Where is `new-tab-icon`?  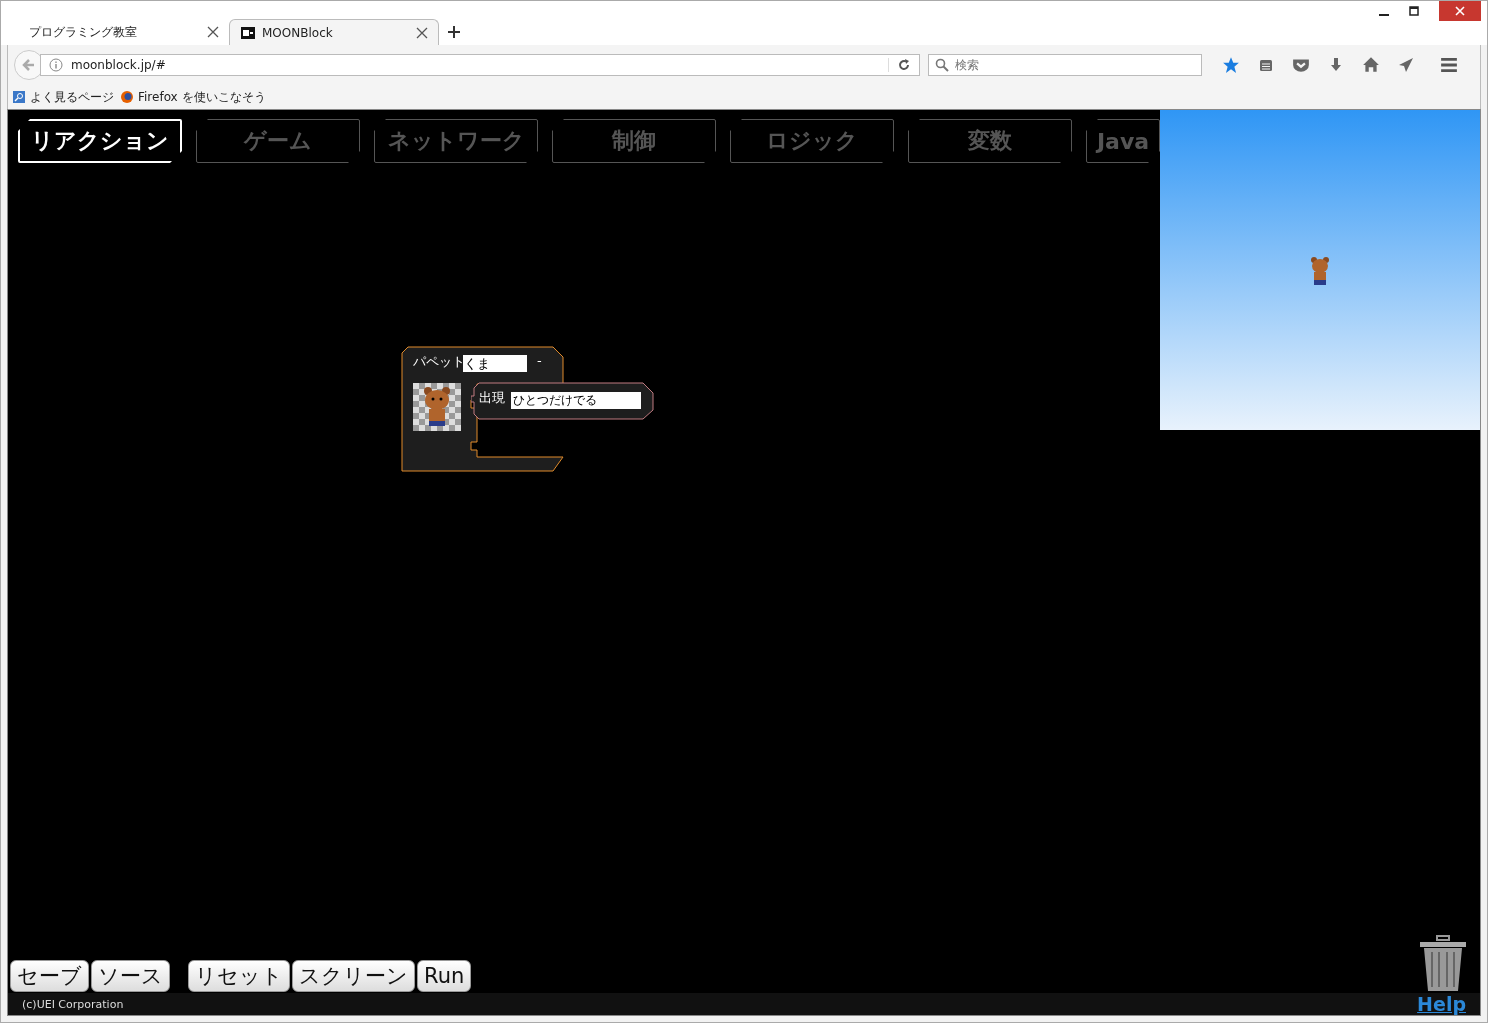 new-tab-icon is located at coordinates (454, 32).